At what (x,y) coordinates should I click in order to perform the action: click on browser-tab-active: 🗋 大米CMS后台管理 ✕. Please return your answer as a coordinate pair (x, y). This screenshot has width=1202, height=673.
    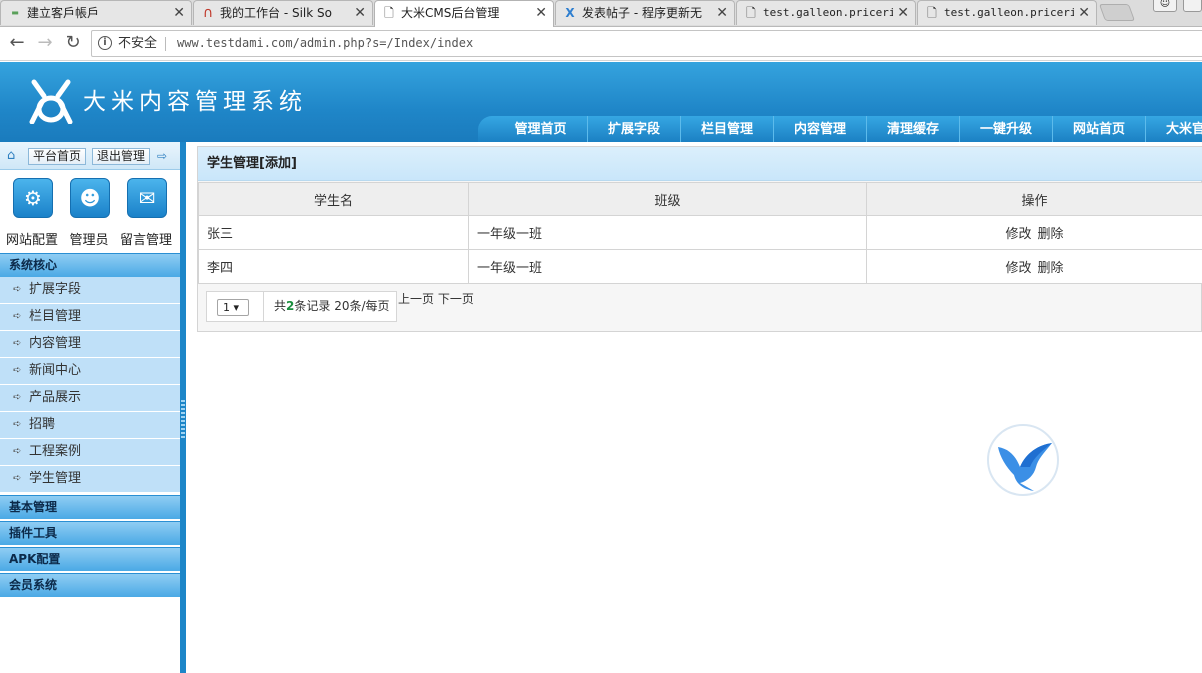
    Looking at the image, I should click on (464, 13).